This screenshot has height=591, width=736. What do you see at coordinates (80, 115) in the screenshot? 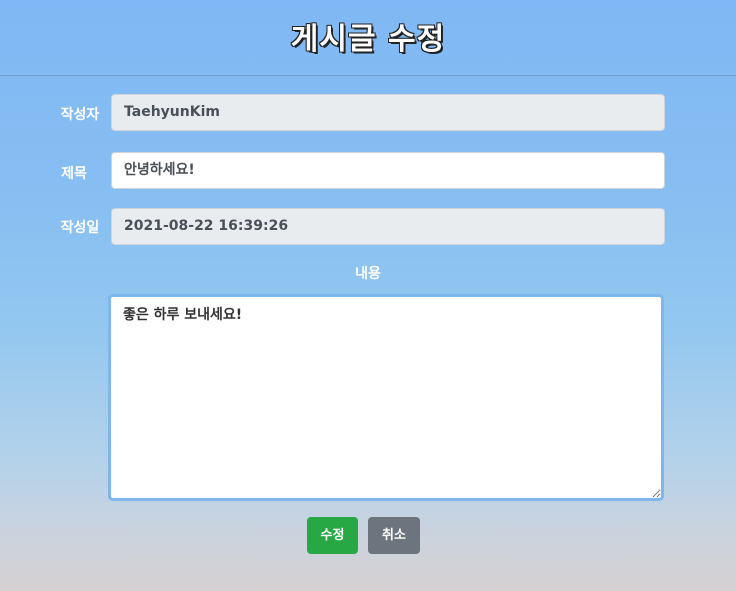
I see `author-label: 작성자` at bounding box center [80, 115].